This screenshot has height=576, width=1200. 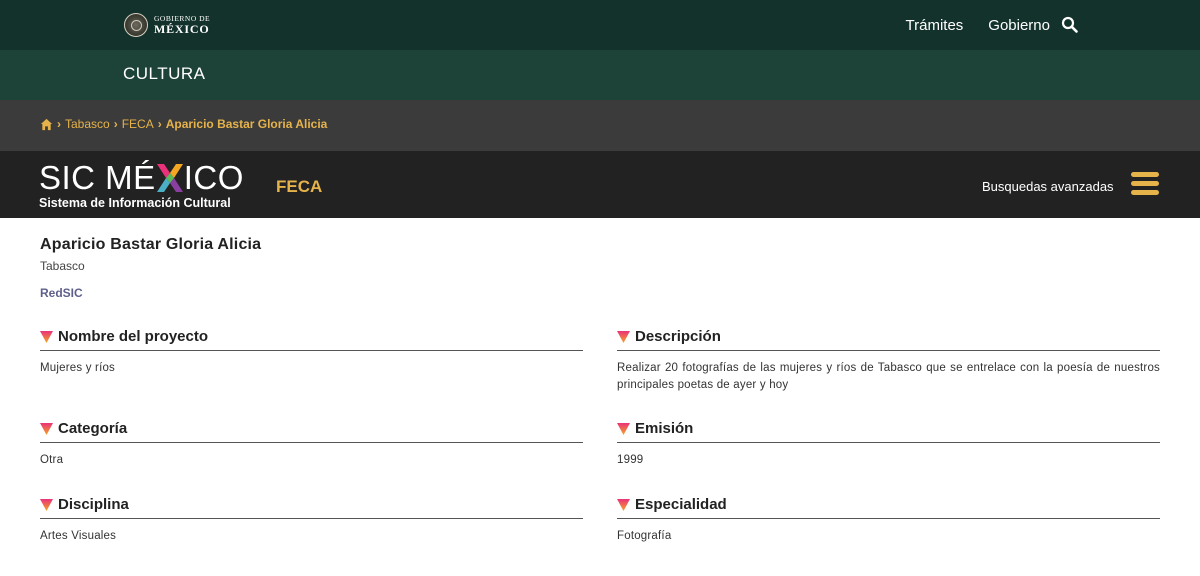 What do you see at coordinates (888, 520) in the screenshot?
I see `field-especialidad: Especialidad Fotografía` at bounding box center [888, 520].